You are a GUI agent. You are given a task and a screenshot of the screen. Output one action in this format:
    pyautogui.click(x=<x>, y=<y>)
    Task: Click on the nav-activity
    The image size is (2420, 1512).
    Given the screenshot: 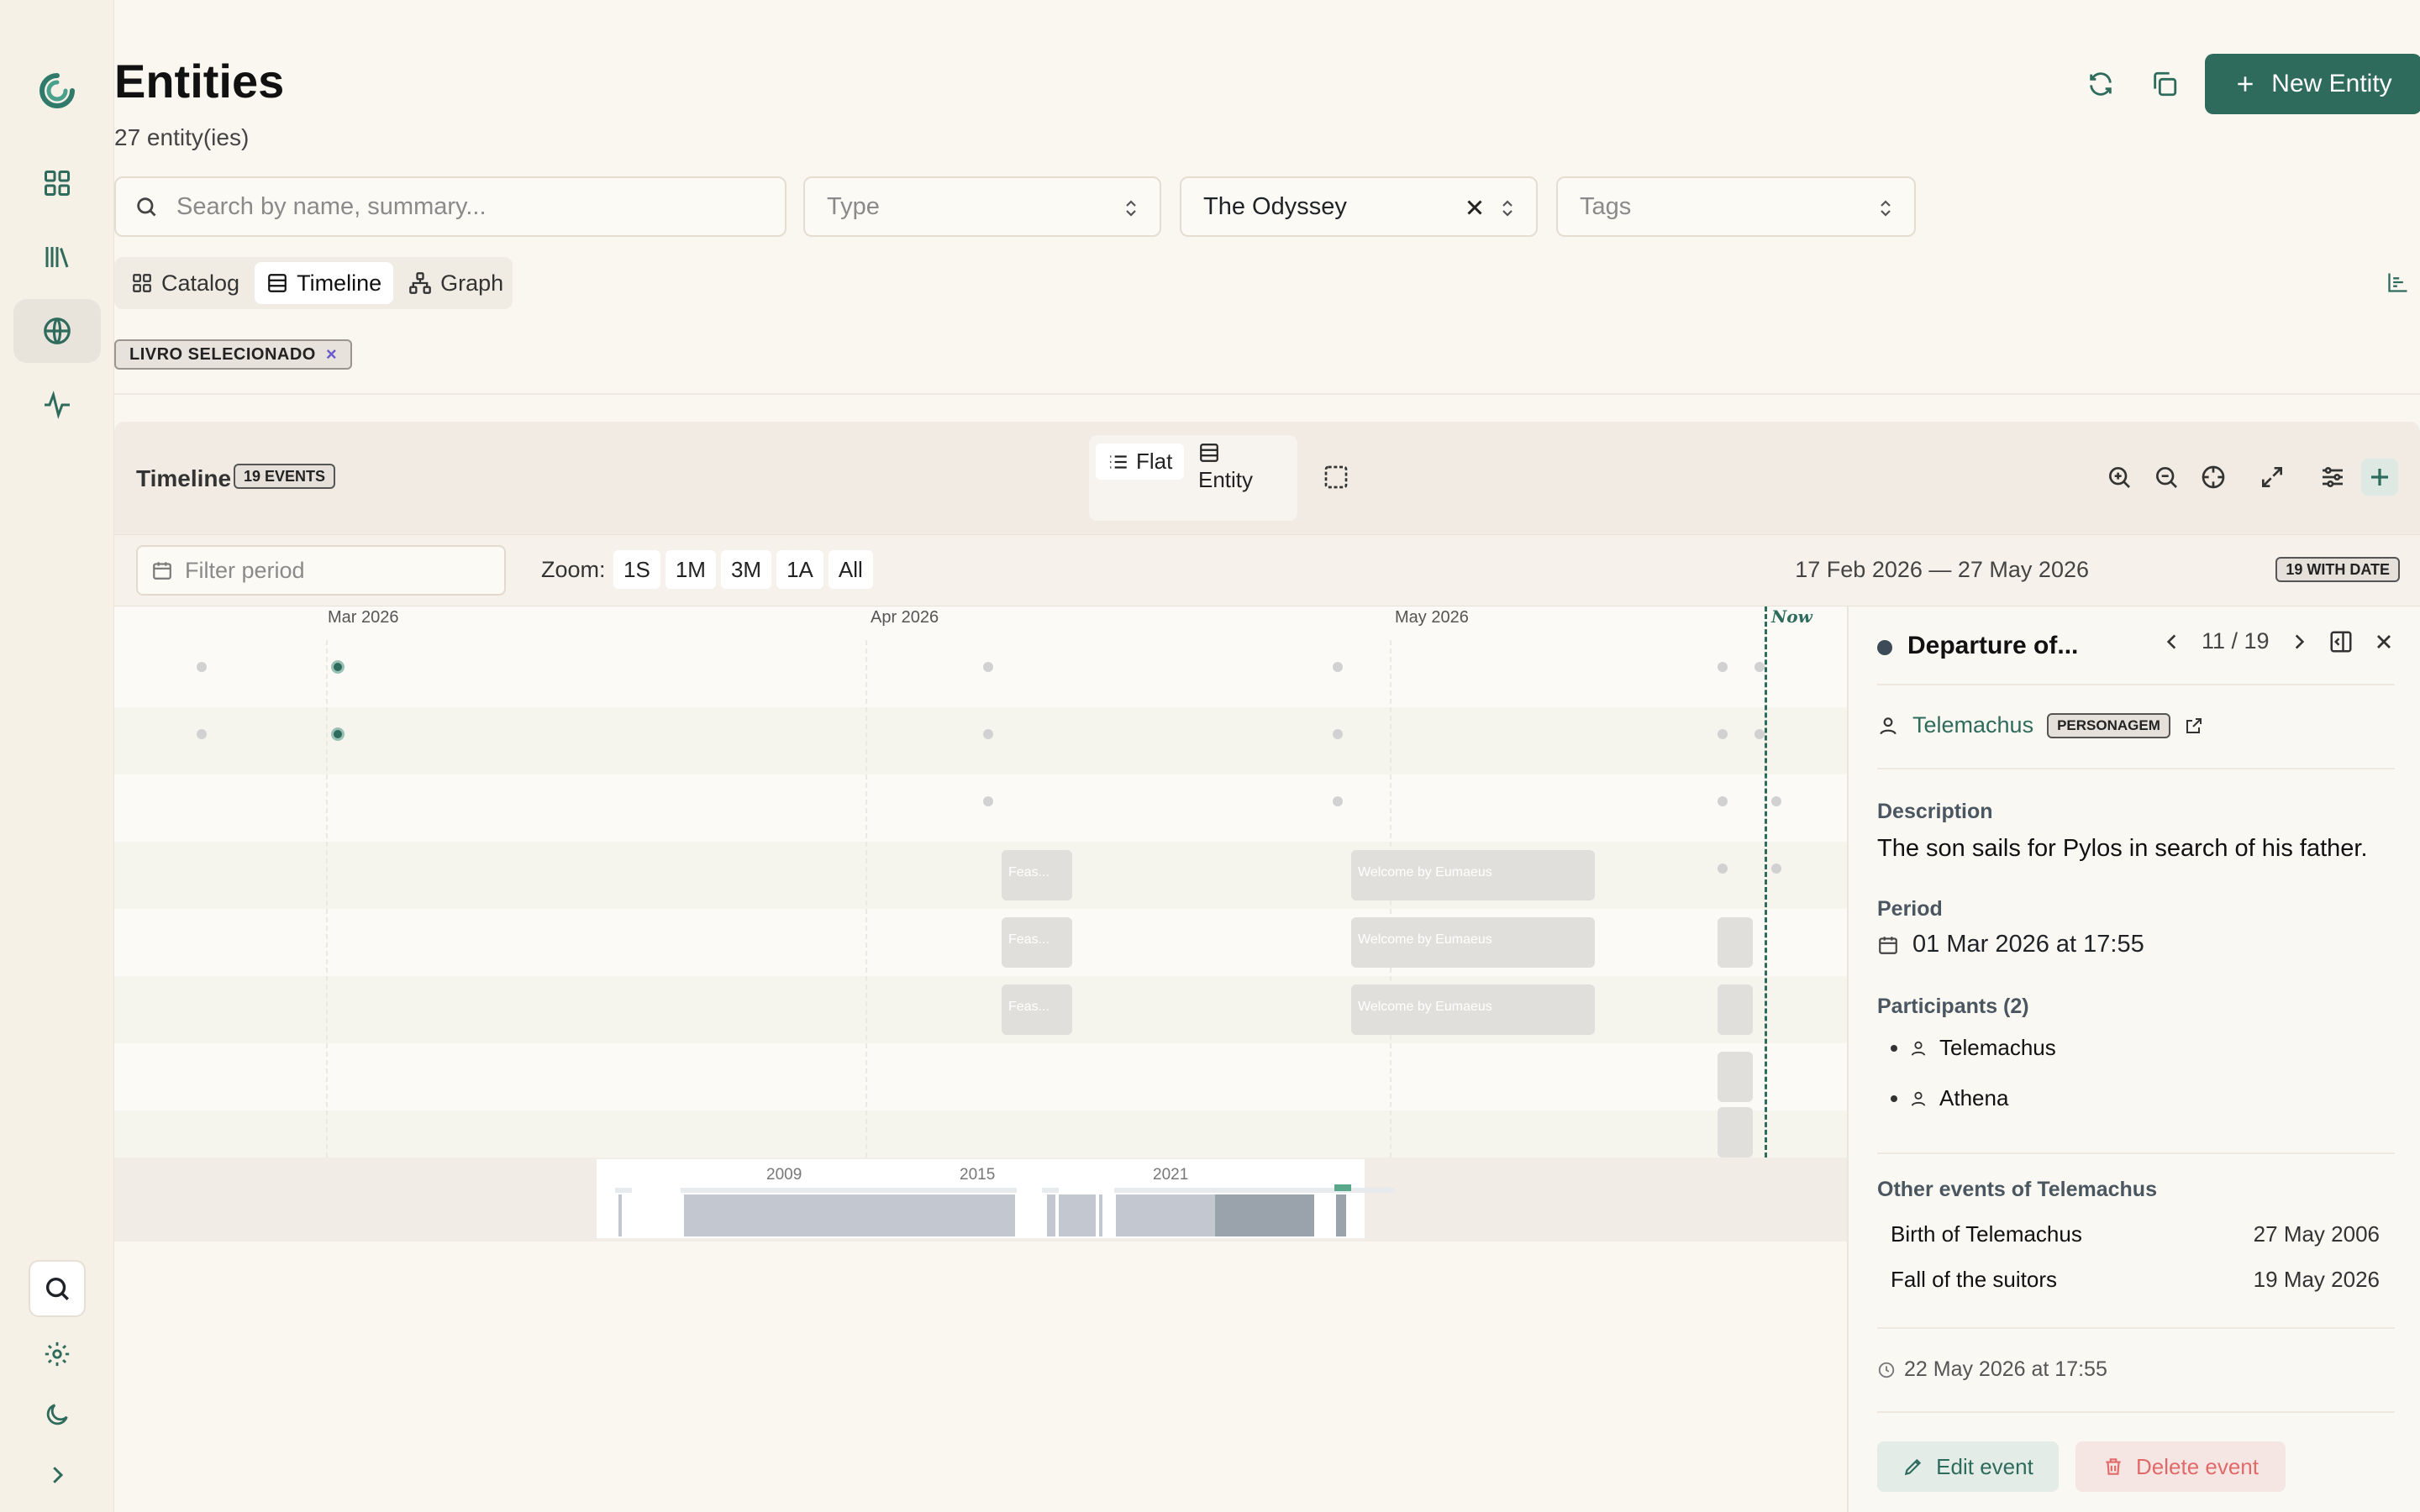 What is the action you would take?
    pyautogui.click(x=57, y=405)
    